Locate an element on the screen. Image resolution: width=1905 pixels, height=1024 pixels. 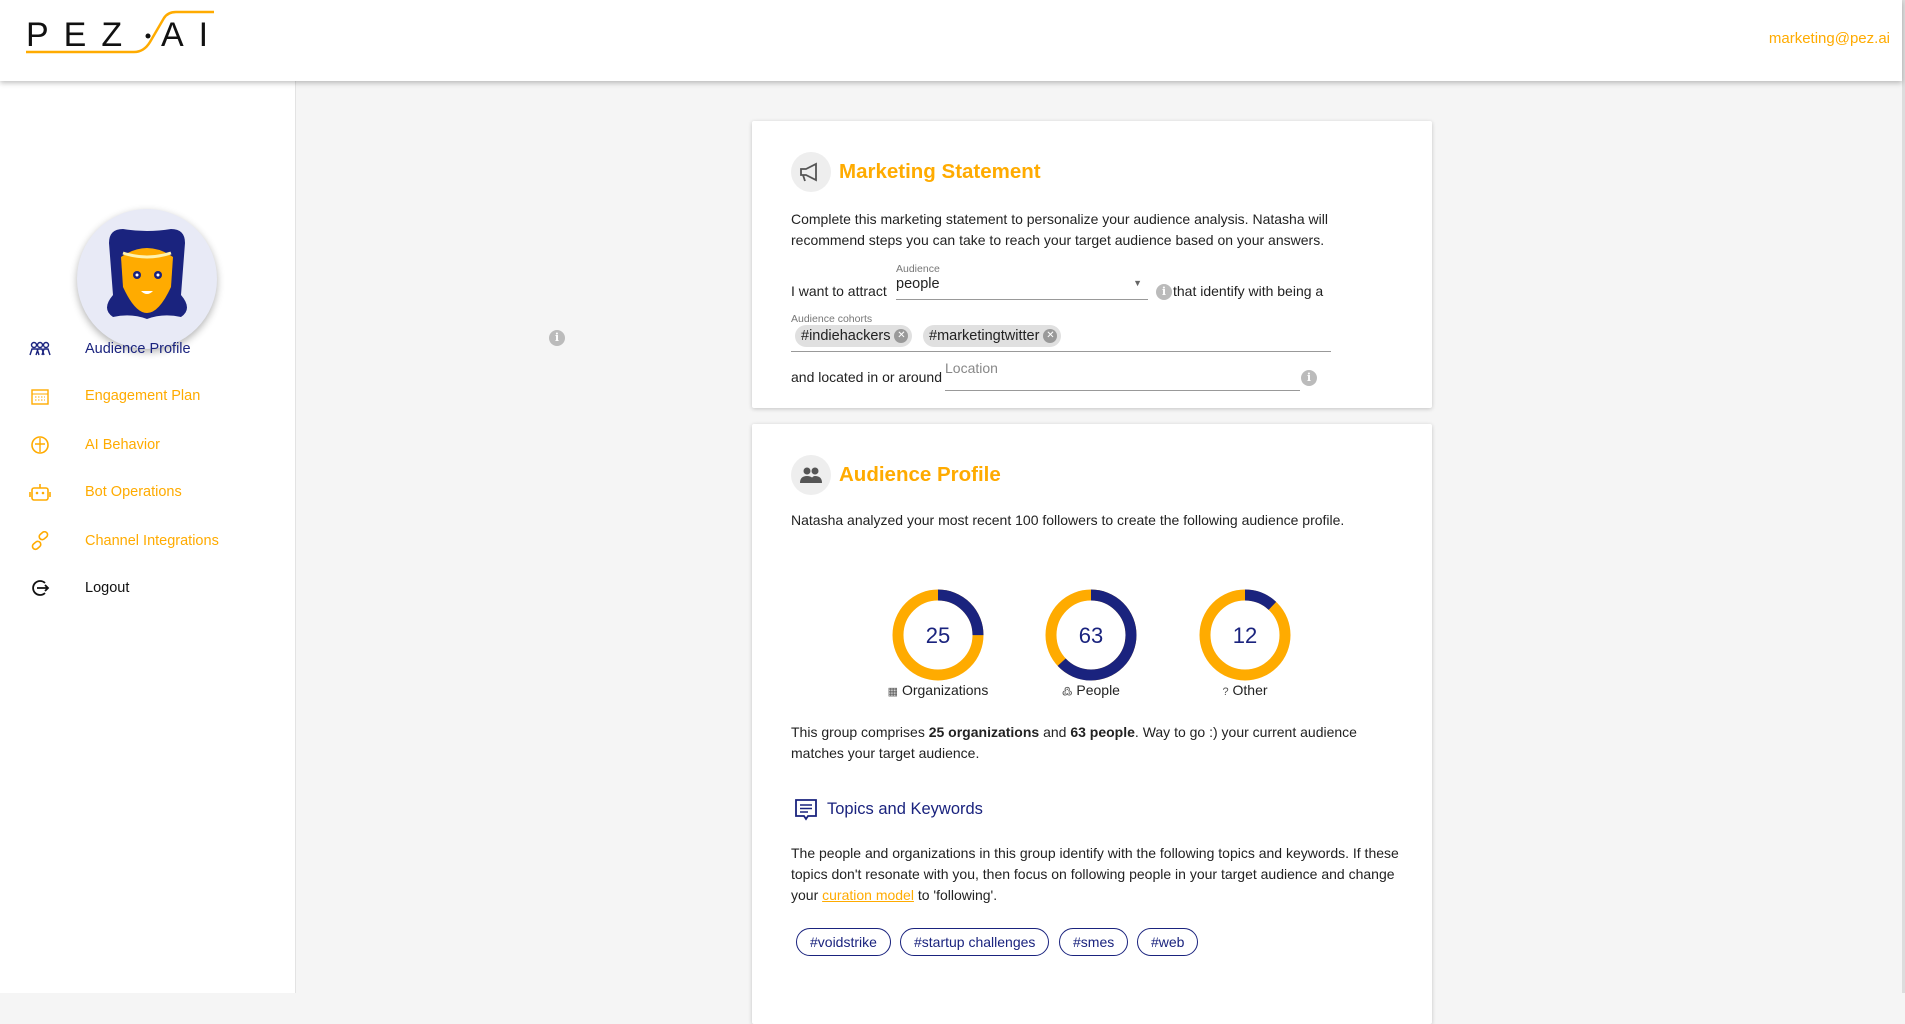
sidebar-item-channel-integrations: Channel Integrations is located at coordinates (148, 541).